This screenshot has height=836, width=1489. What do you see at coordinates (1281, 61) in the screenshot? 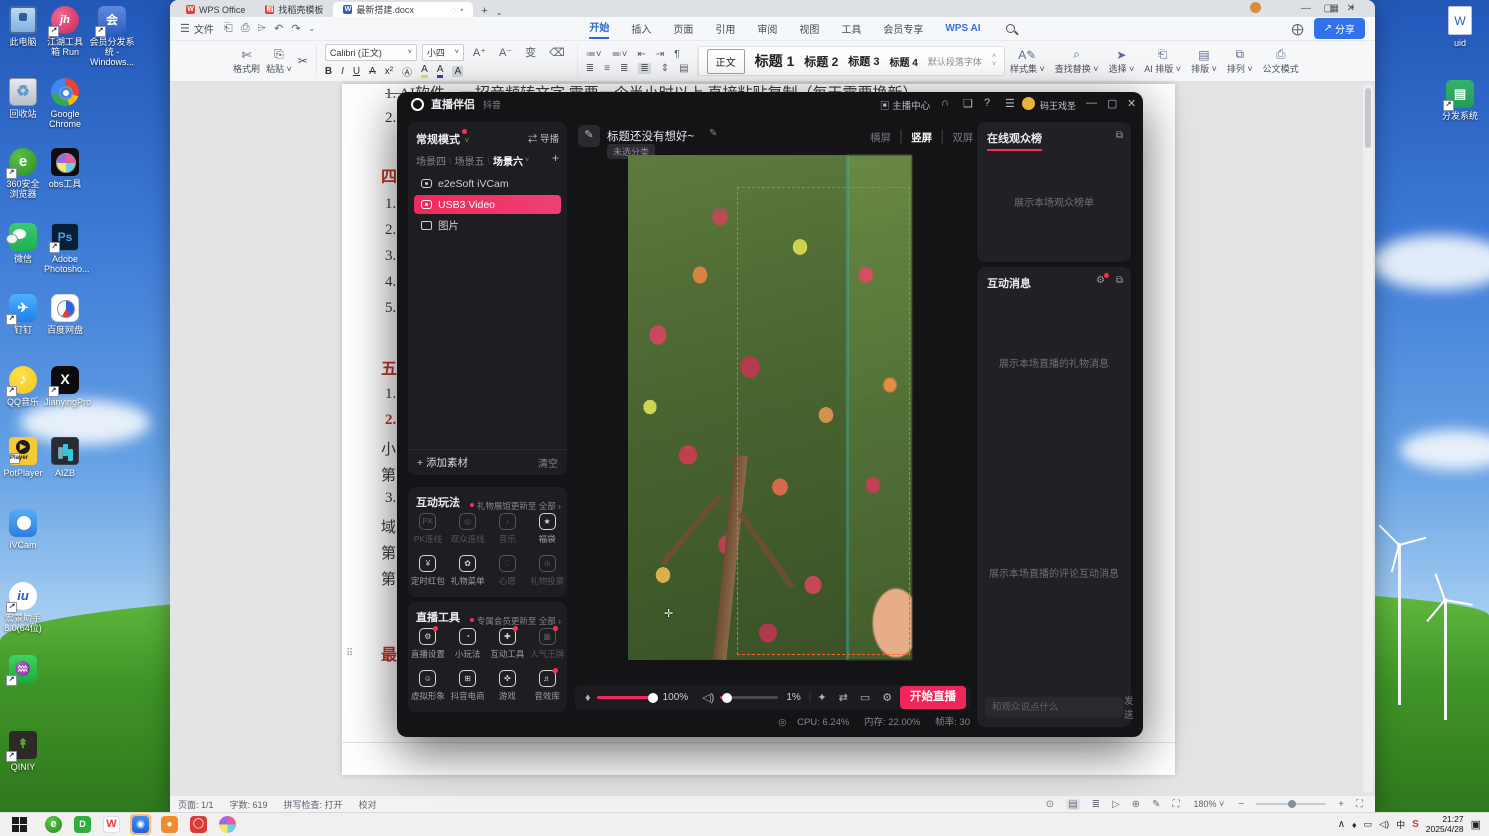
I see `official-mode-button: ⎙ 公文模式` at bounding box center [1281, 61].